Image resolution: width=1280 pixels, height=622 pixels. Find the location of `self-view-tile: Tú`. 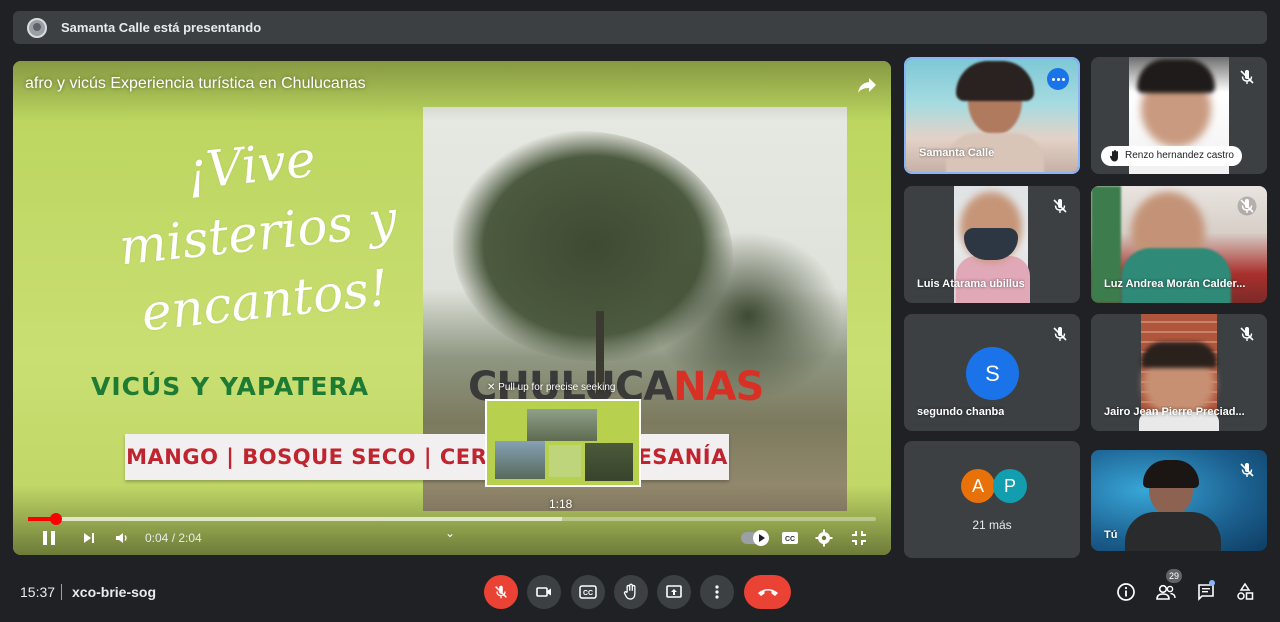

self-view-tile: Tú is located at coordinates (1179, 500).